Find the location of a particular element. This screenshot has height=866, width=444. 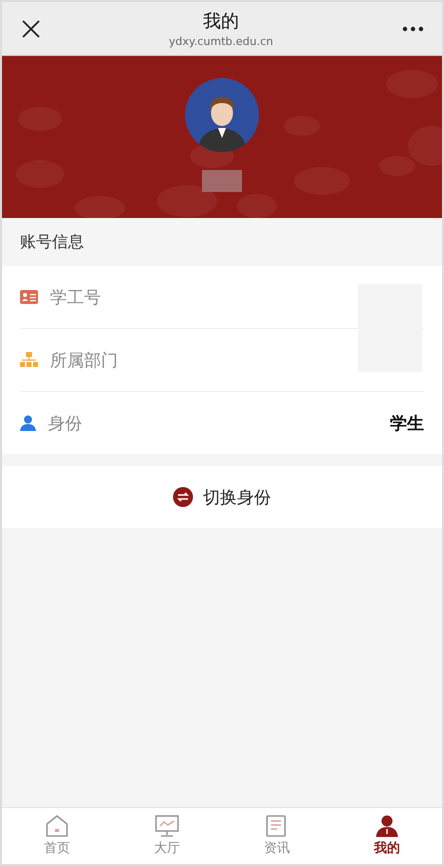

switch-role-button: 切换身份 is located at coordinates (222, 497).